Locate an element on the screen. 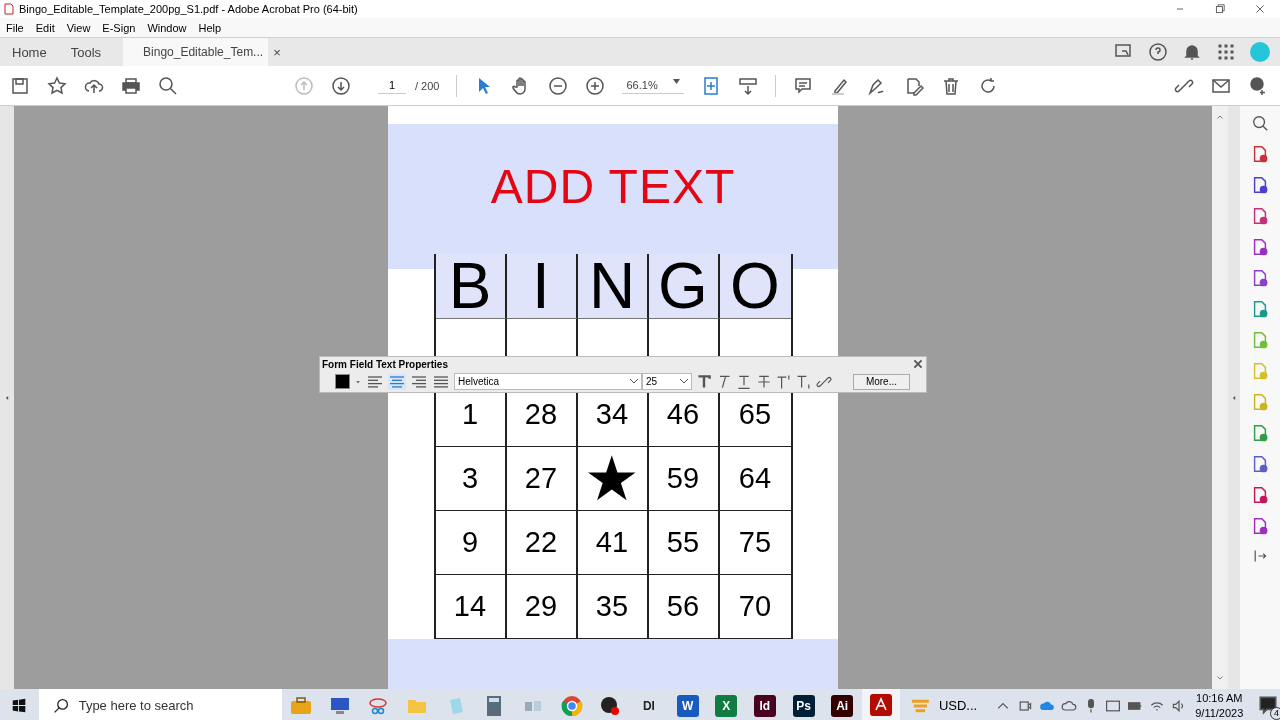 This screenshot has height=720, width=1280. bingo-cell: 75 is located at coordinates (755, 542).